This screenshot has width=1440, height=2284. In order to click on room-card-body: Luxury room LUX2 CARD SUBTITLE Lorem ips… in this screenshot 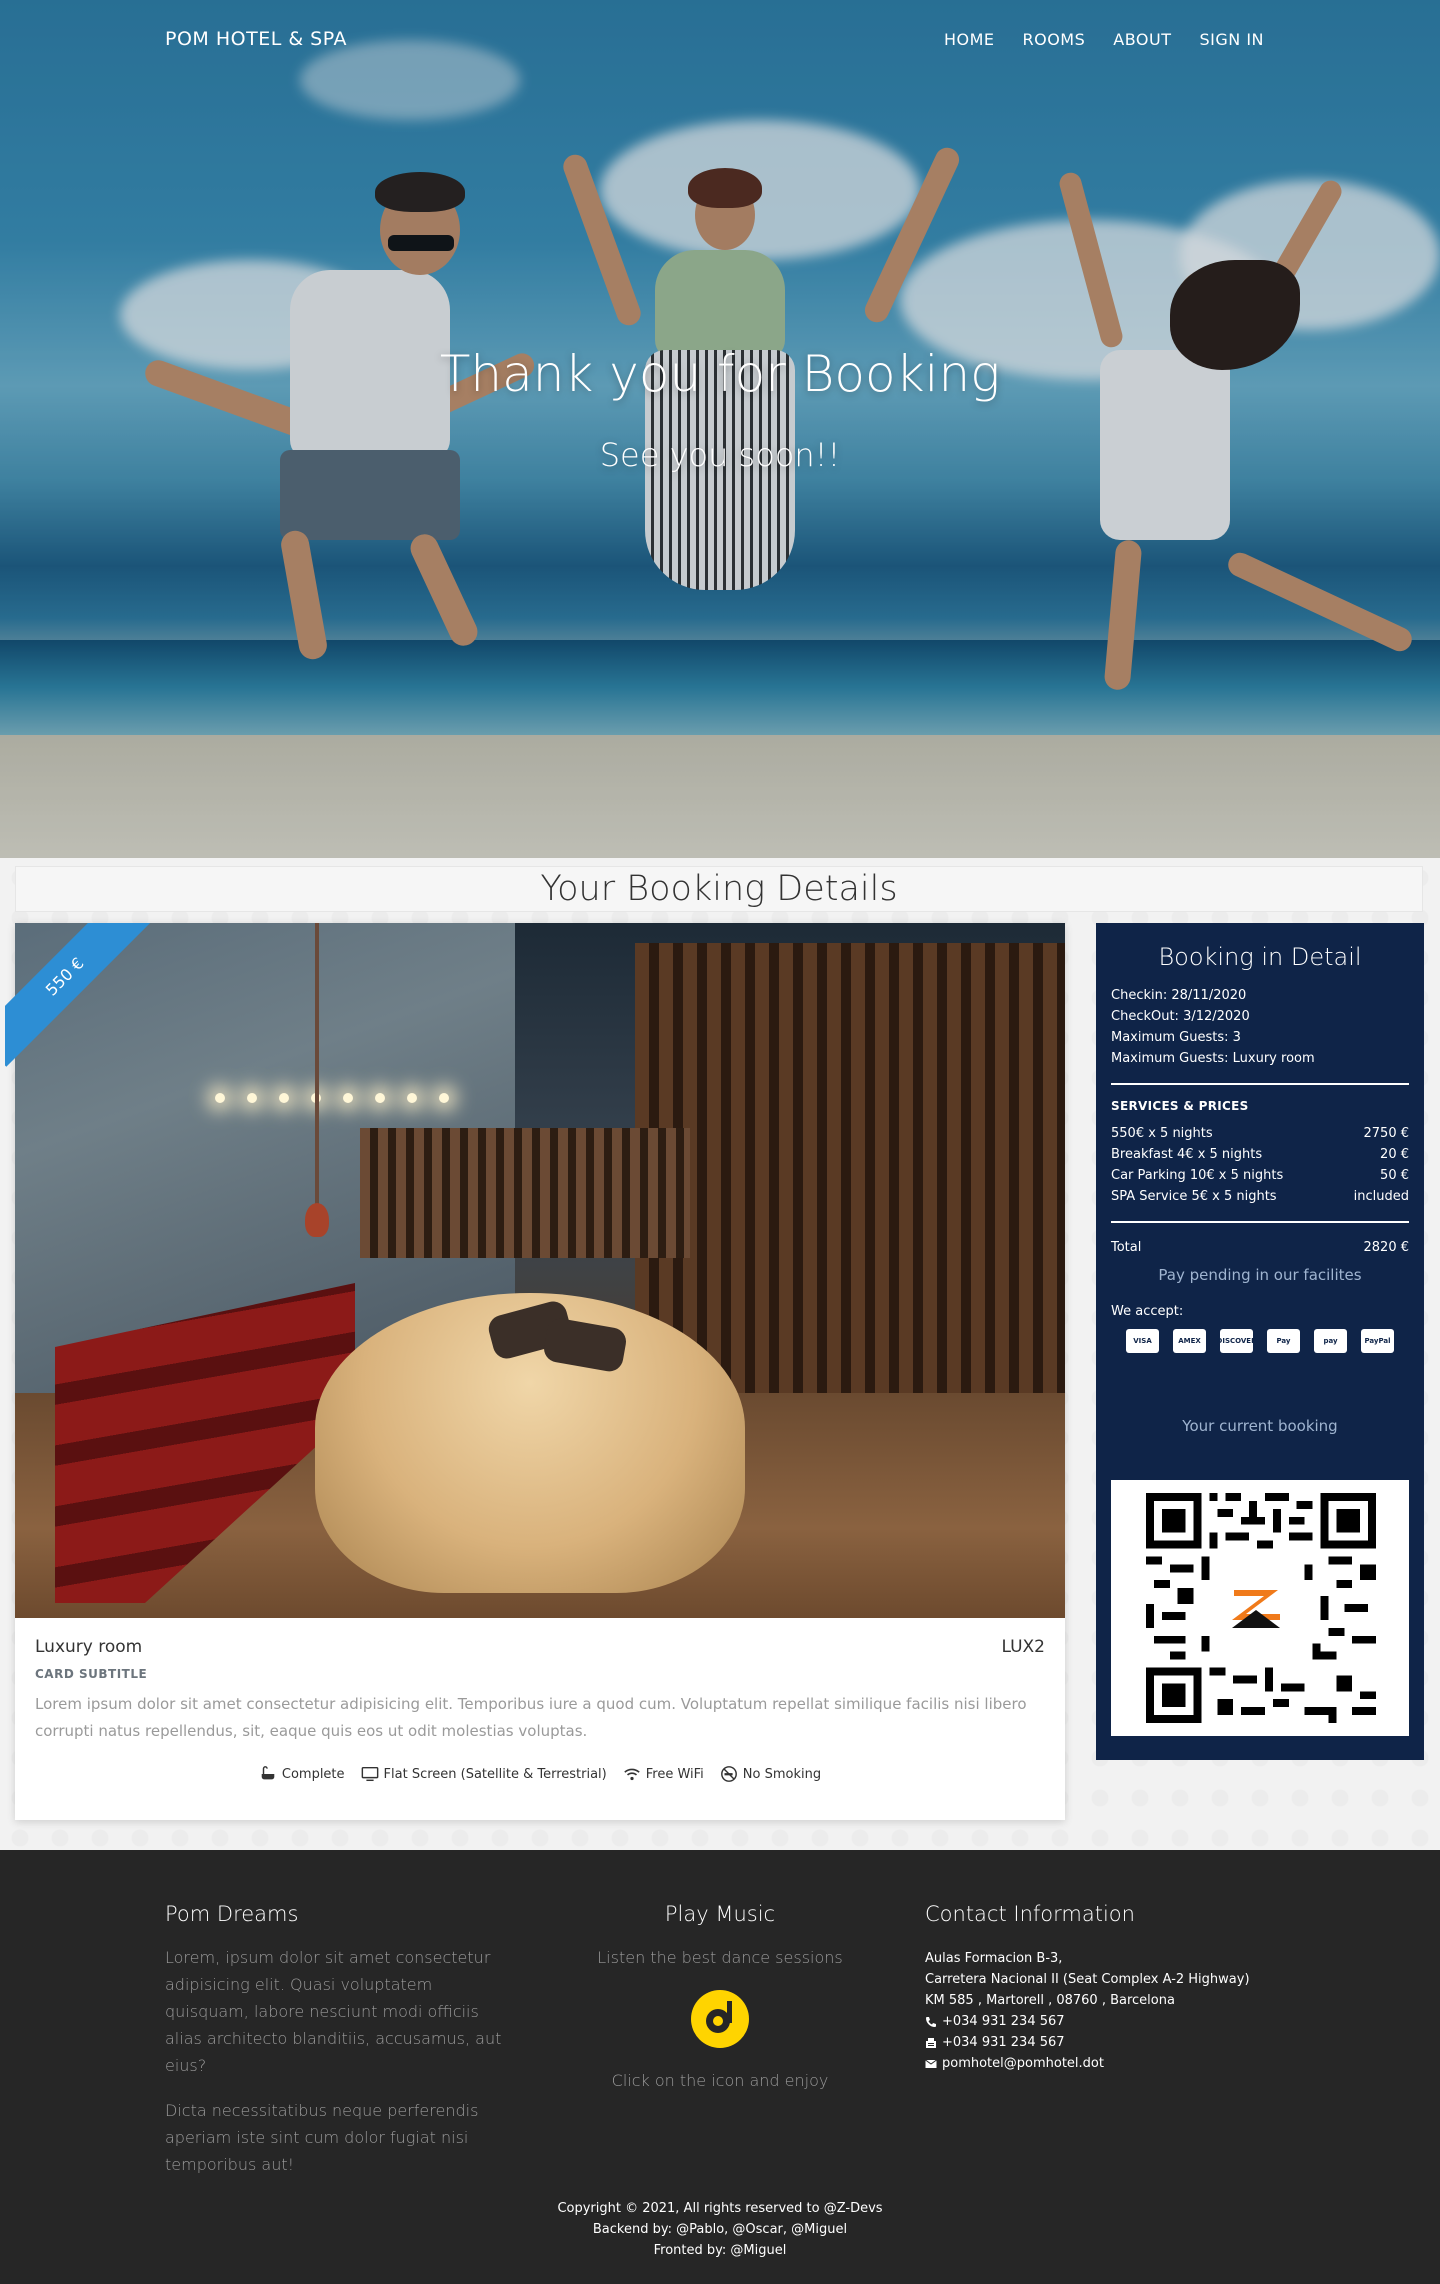, I will do `click(540, 1710)`.